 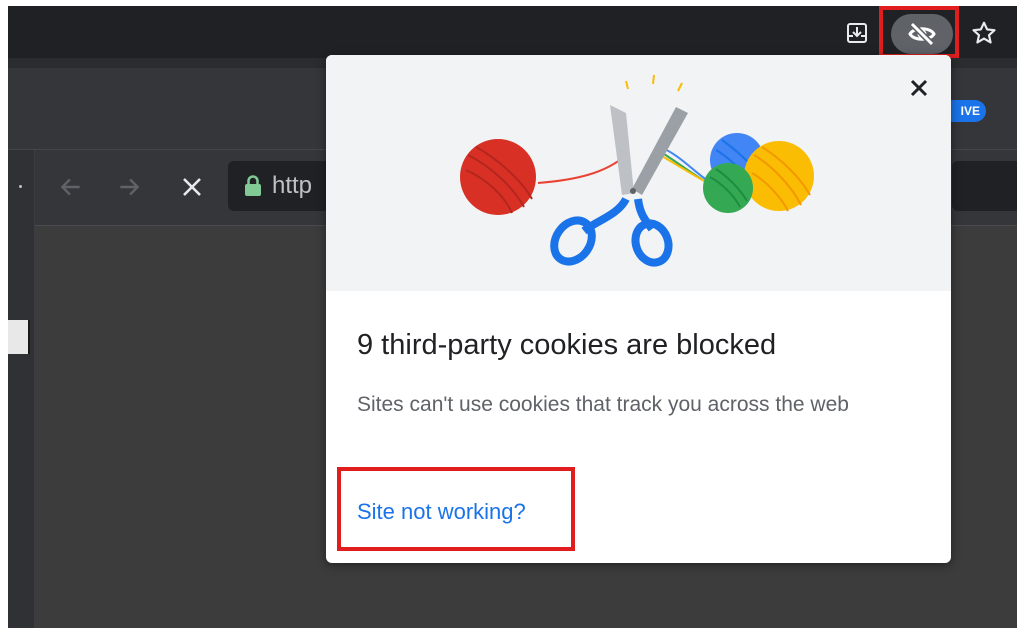 I want to click on stop-icon, so click(x=192, y=187).